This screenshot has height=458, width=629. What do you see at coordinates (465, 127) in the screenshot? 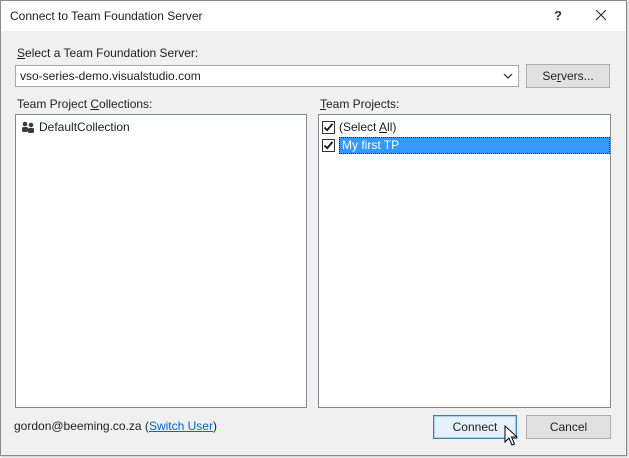
I see `select-all-item: (Select All)` at bounding box center [465, 127].